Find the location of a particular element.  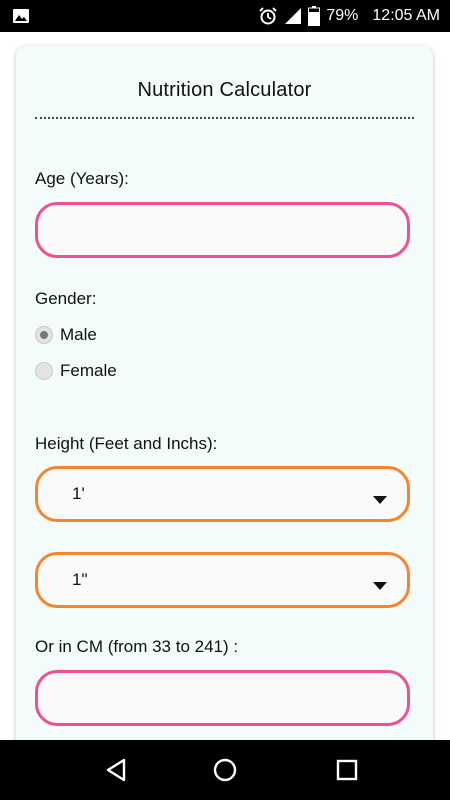

clock: 12:05 AM is located at coordinates (406, 15).